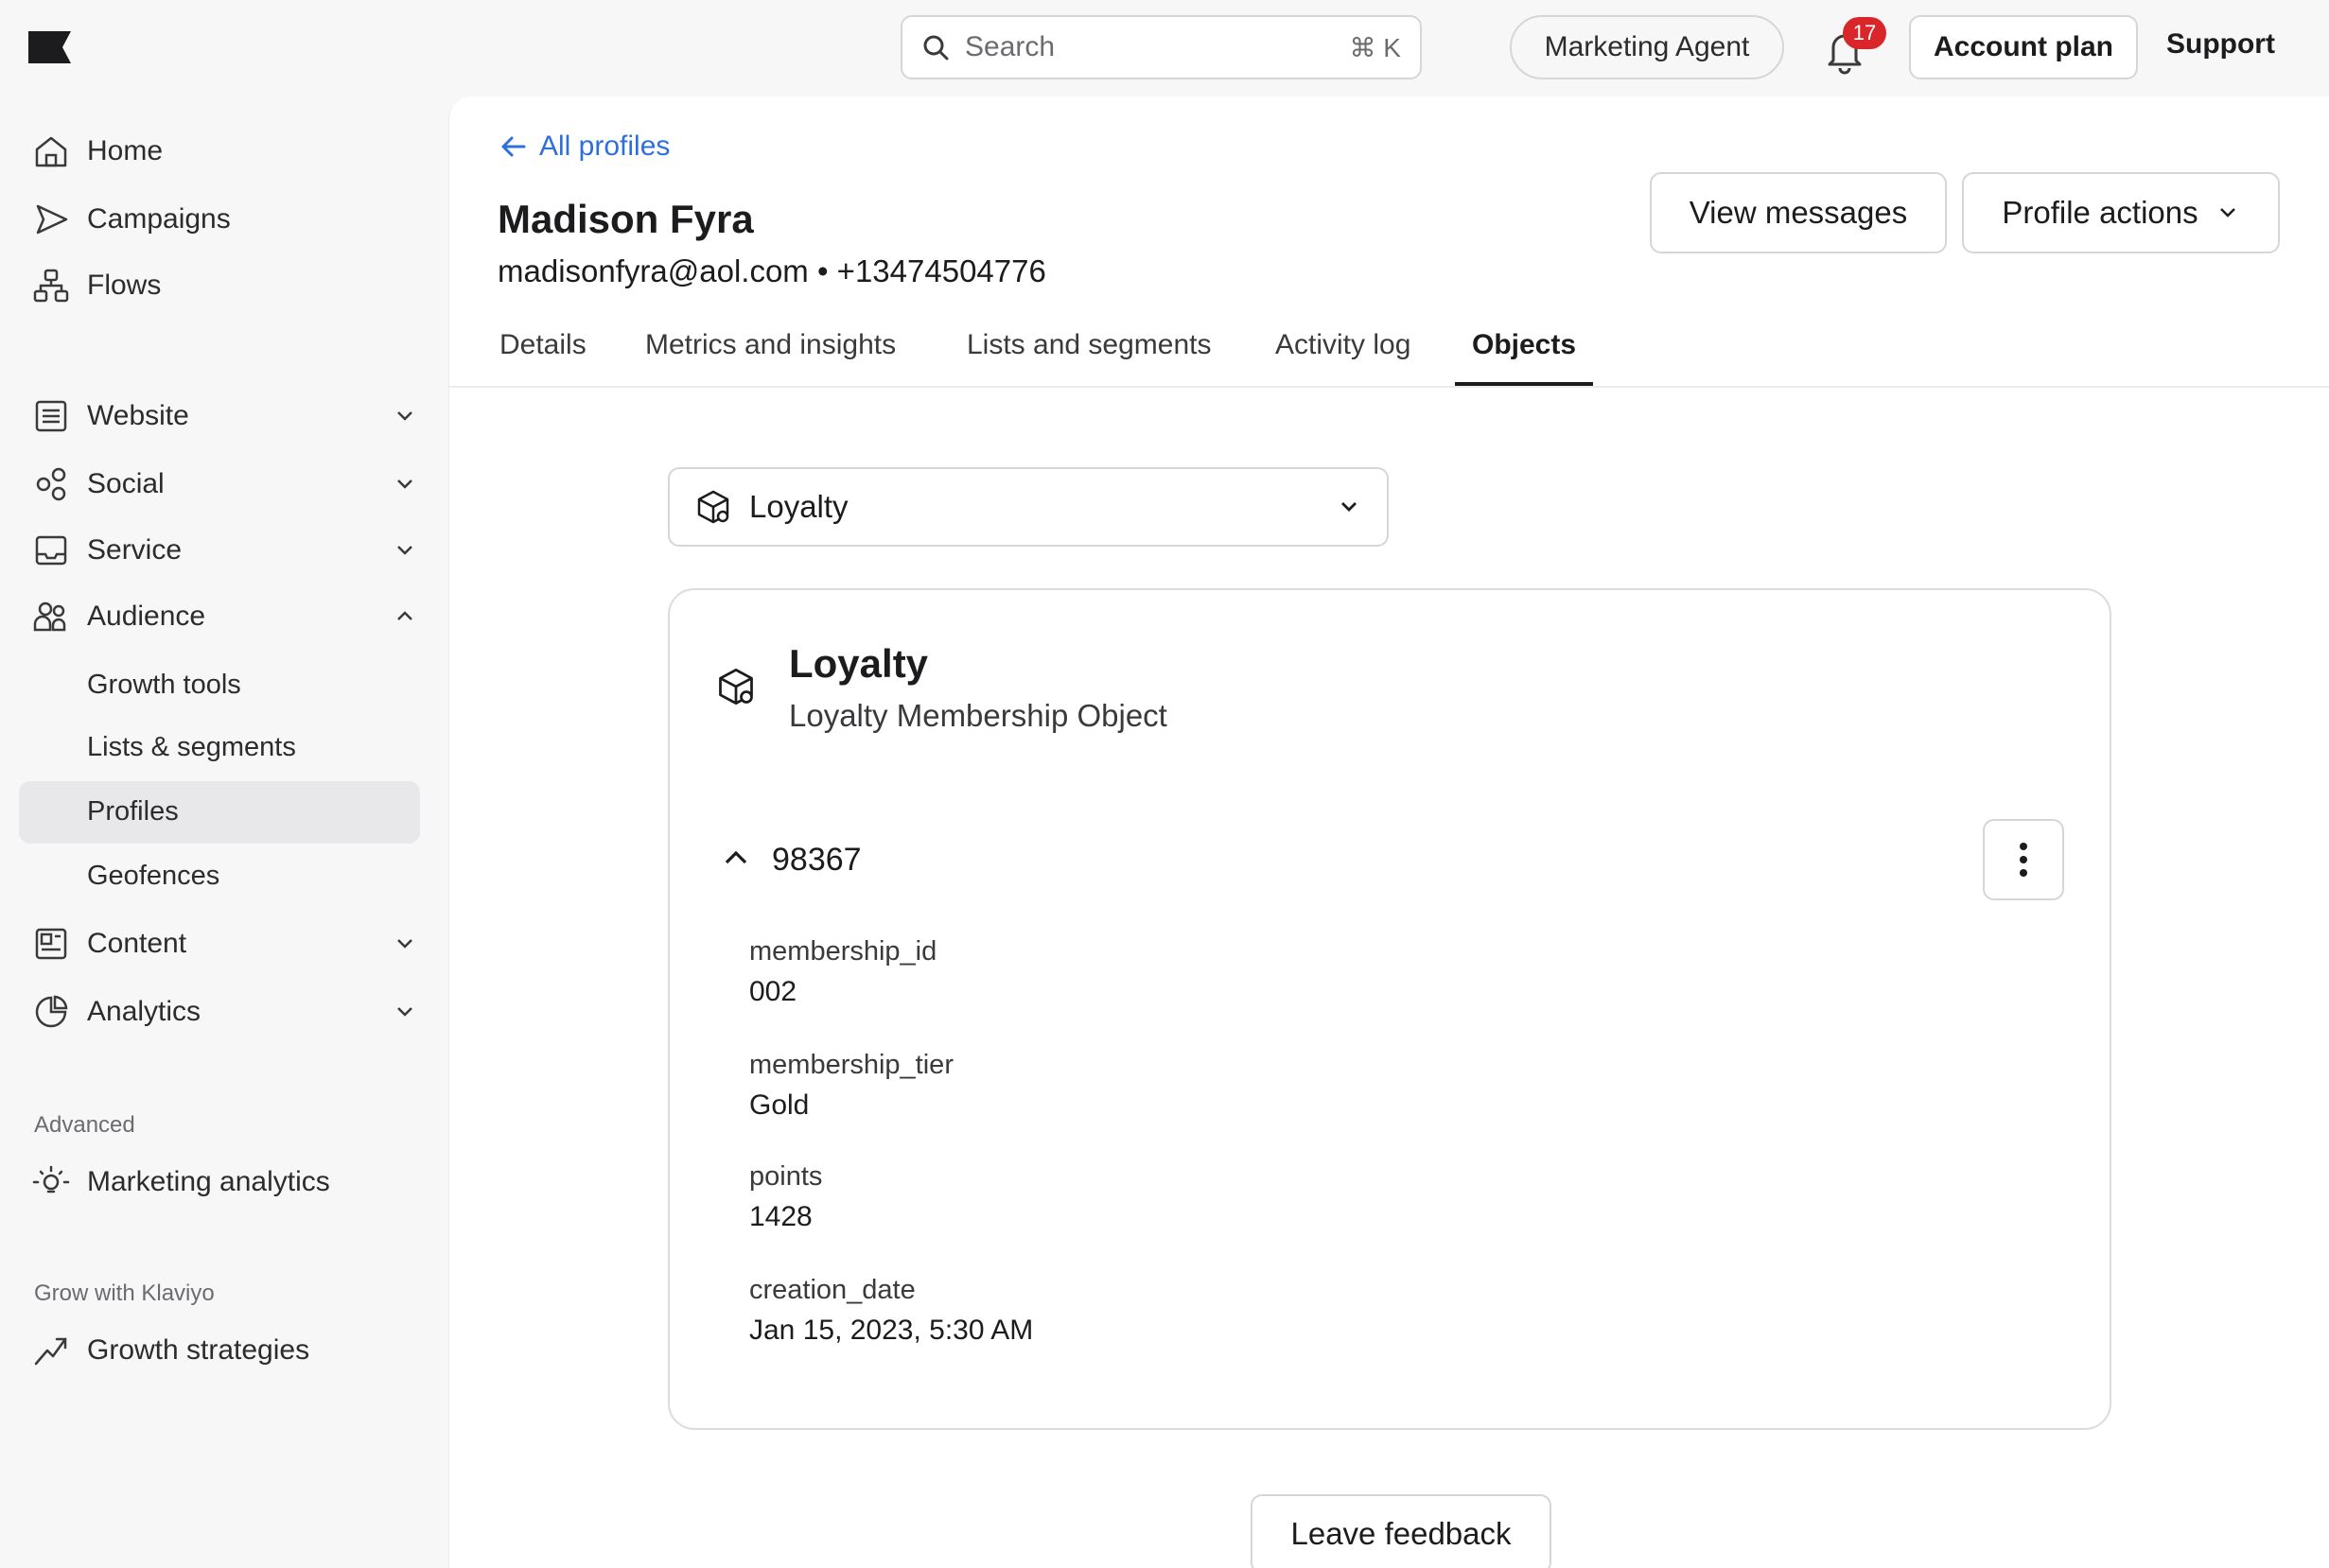 The image size is (2329, 1568). What do you see at coordinates (159, 219) in the screenshot?
I see `sidebar-item-label: Campaigns` at bounding box center [159, 219].